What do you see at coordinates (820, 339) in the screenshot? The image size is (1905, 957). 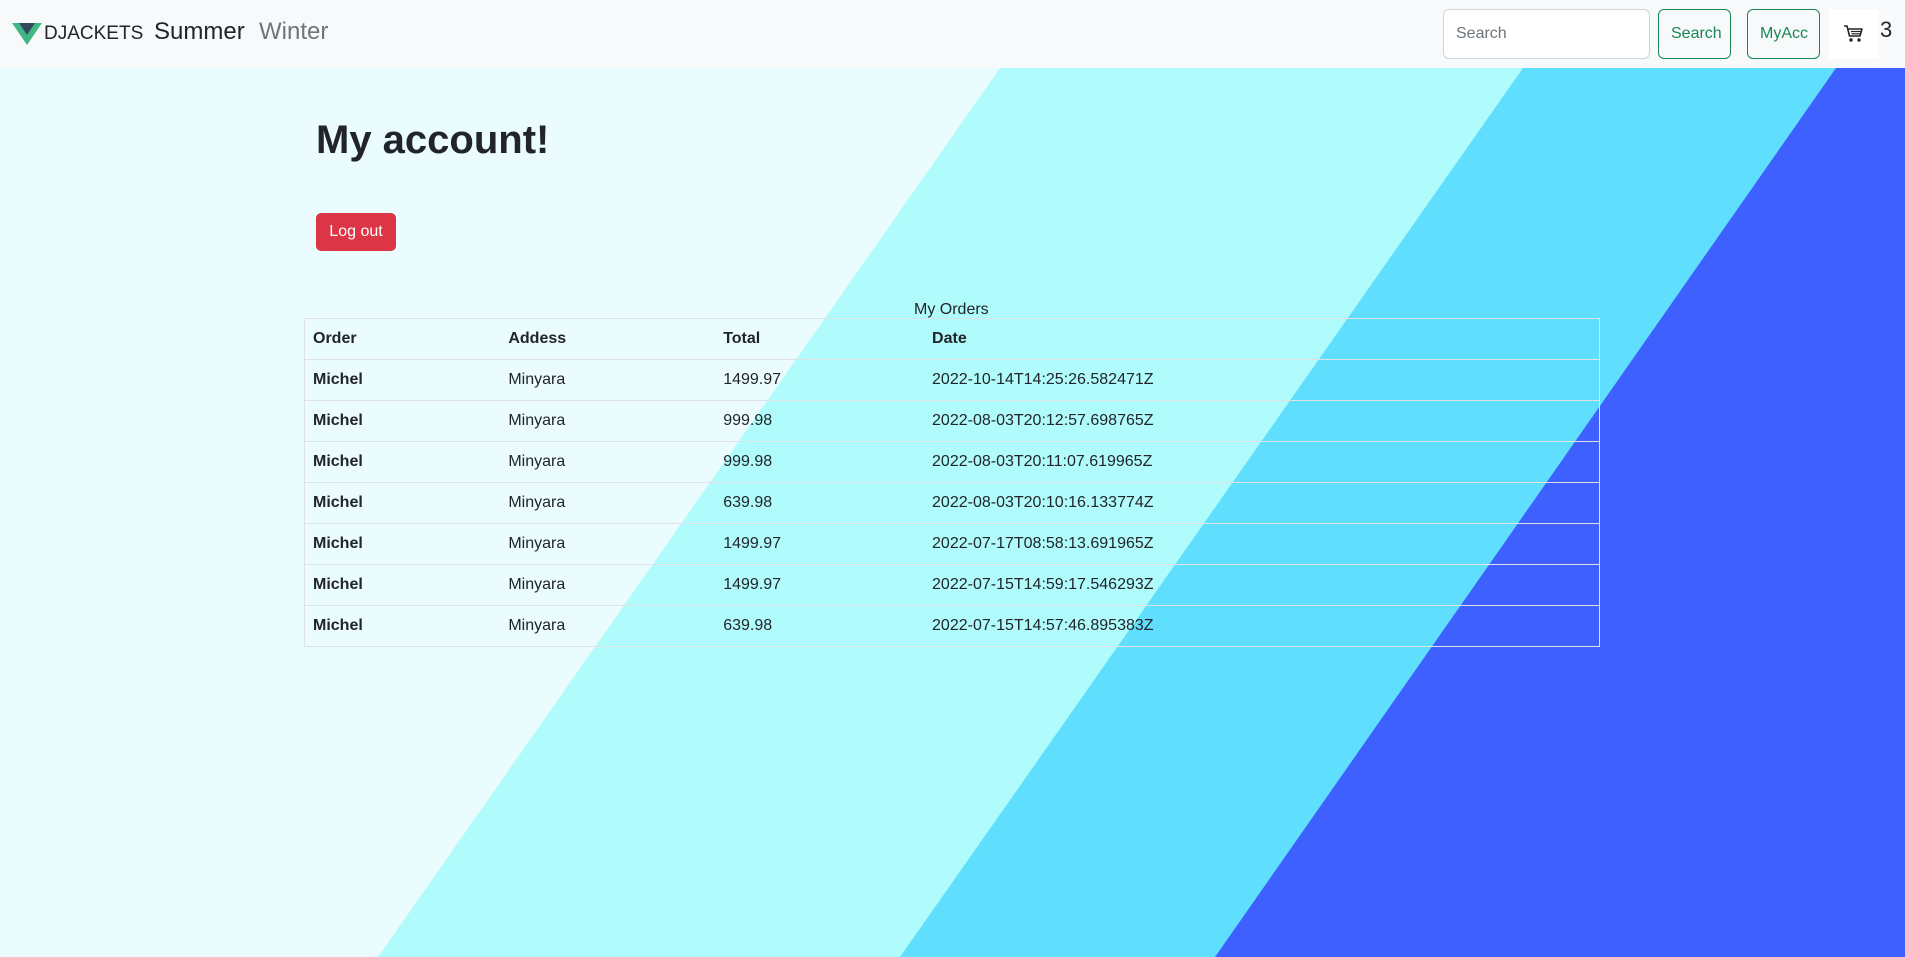 I see `column-header-total: Total` at bounding box center [820, 339].